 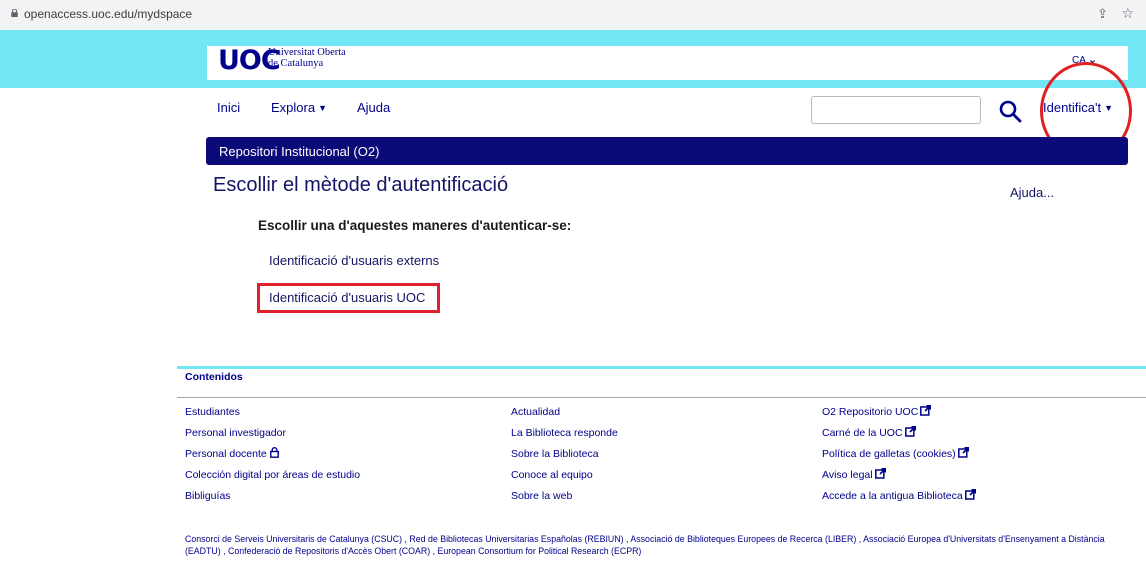 I want to click on footer-link-label: Accede a la antigua Biblioteca, so click(x=892, y=496).